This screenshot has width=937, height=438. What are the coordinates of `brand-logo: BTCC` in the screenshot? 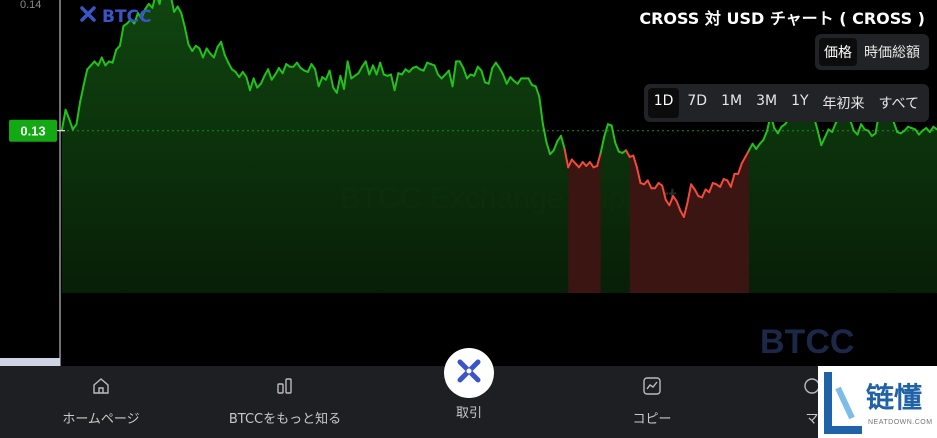 It's located at (116, 16).